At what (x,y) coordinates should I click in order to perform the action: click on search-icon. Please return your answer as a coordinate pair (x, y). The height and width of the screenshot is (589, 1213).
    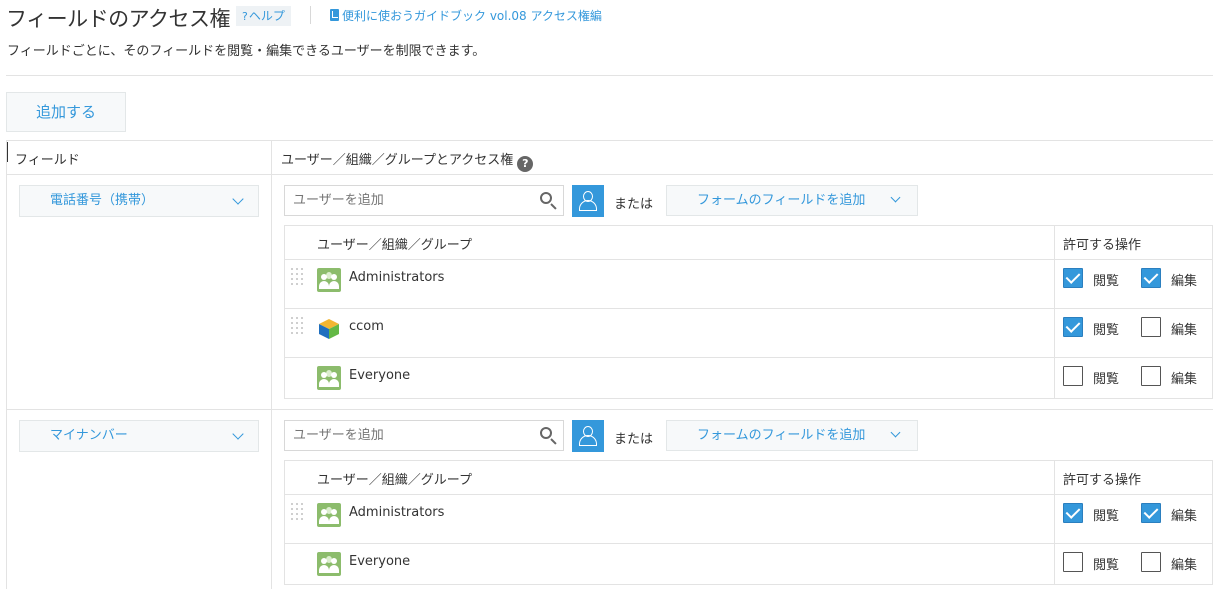
    Looking at the image, I should click on (546, 433).